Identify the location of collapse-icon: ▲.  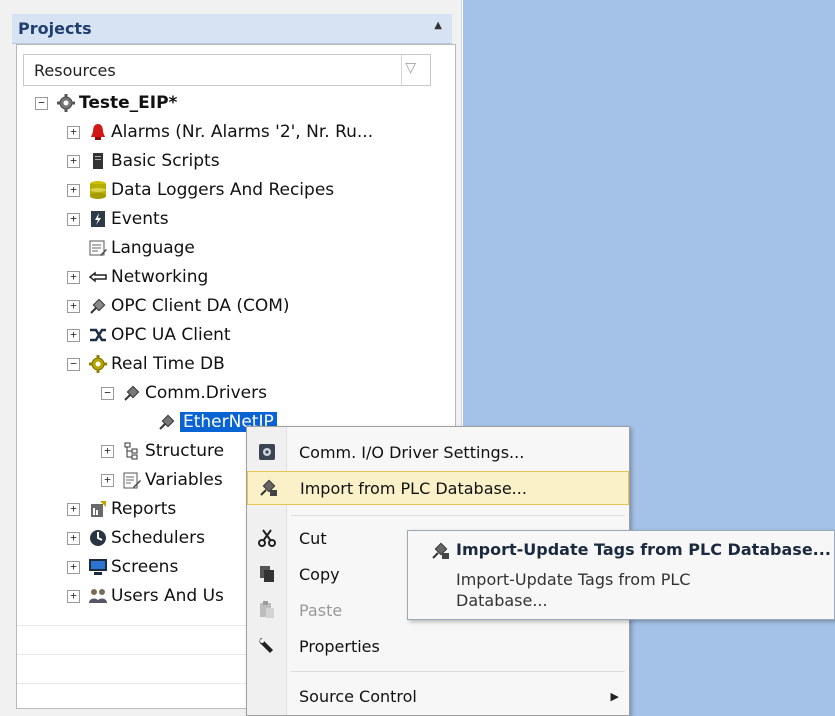
(438, 25).